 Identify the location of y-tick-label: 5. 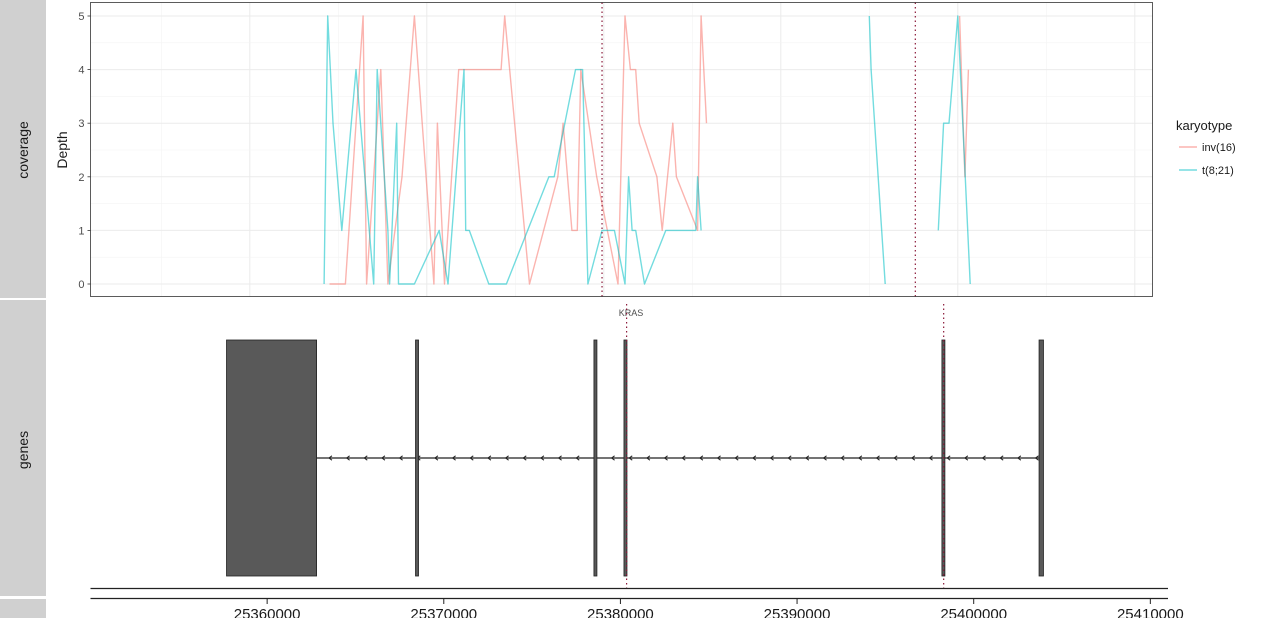
(81, 17).